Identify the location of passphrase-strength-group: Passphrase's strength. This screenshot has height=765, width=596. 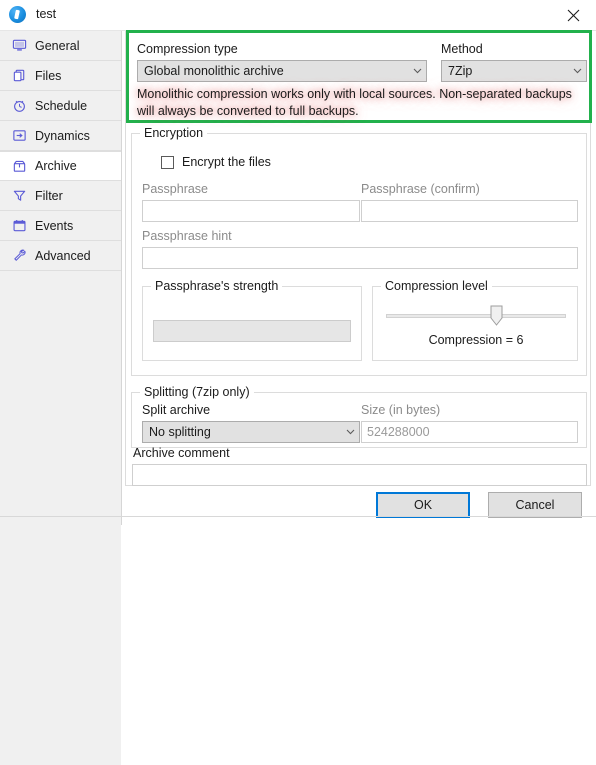
(252, 320).